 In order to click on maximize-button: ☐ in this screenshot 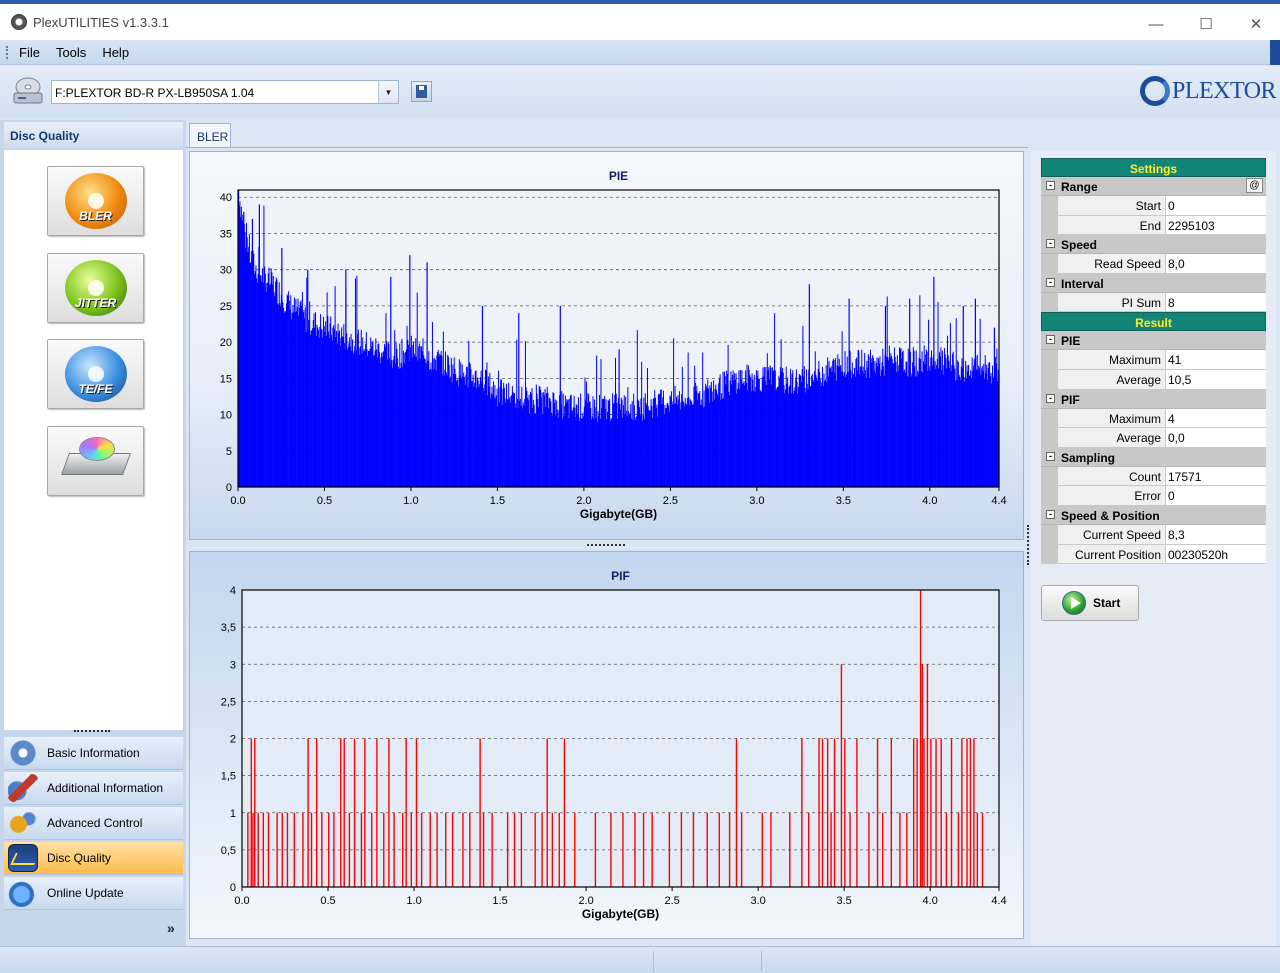, I will do `click(1206, 24)`.